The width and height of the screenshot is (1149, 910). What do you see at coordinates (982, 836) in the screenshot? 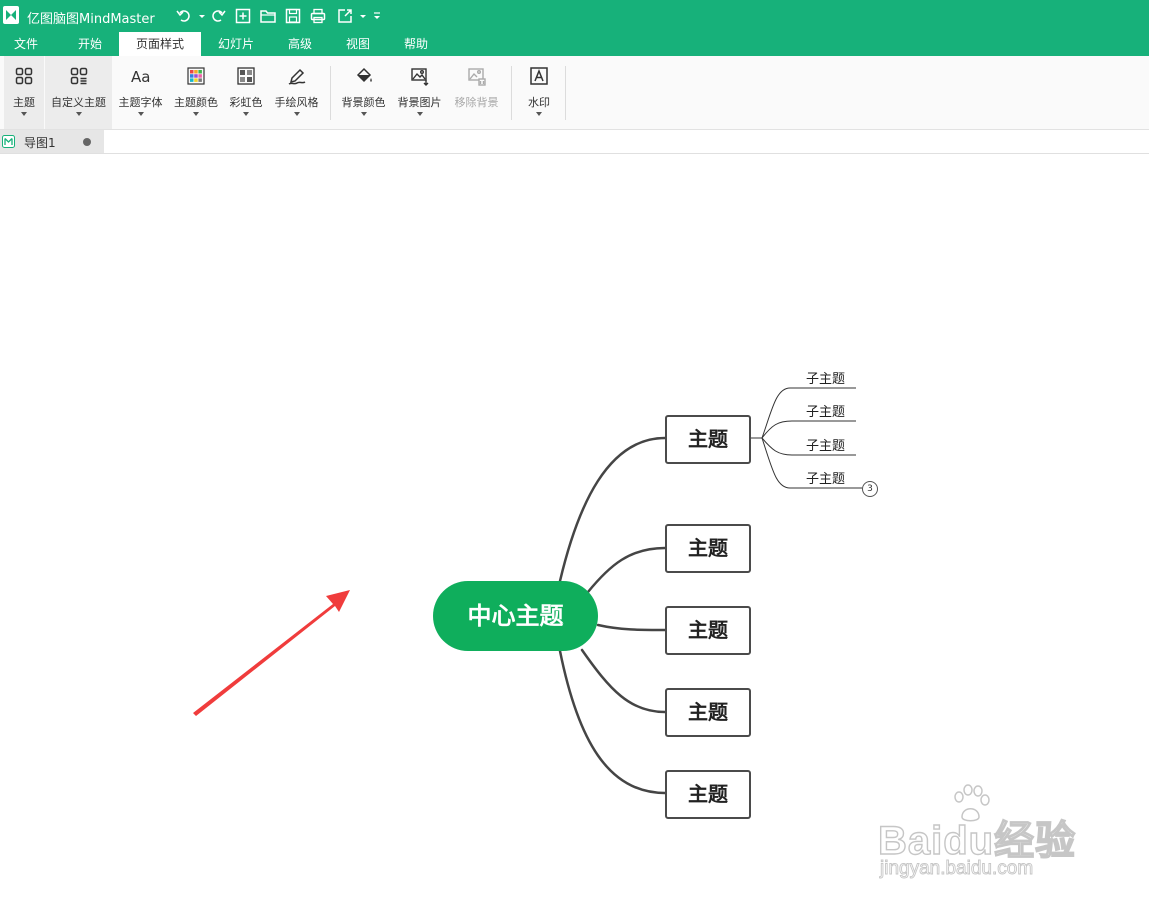
I see `baidu-watermark: Baidu经验 jingyan.baidu.com` at bounding box center [982, 836].